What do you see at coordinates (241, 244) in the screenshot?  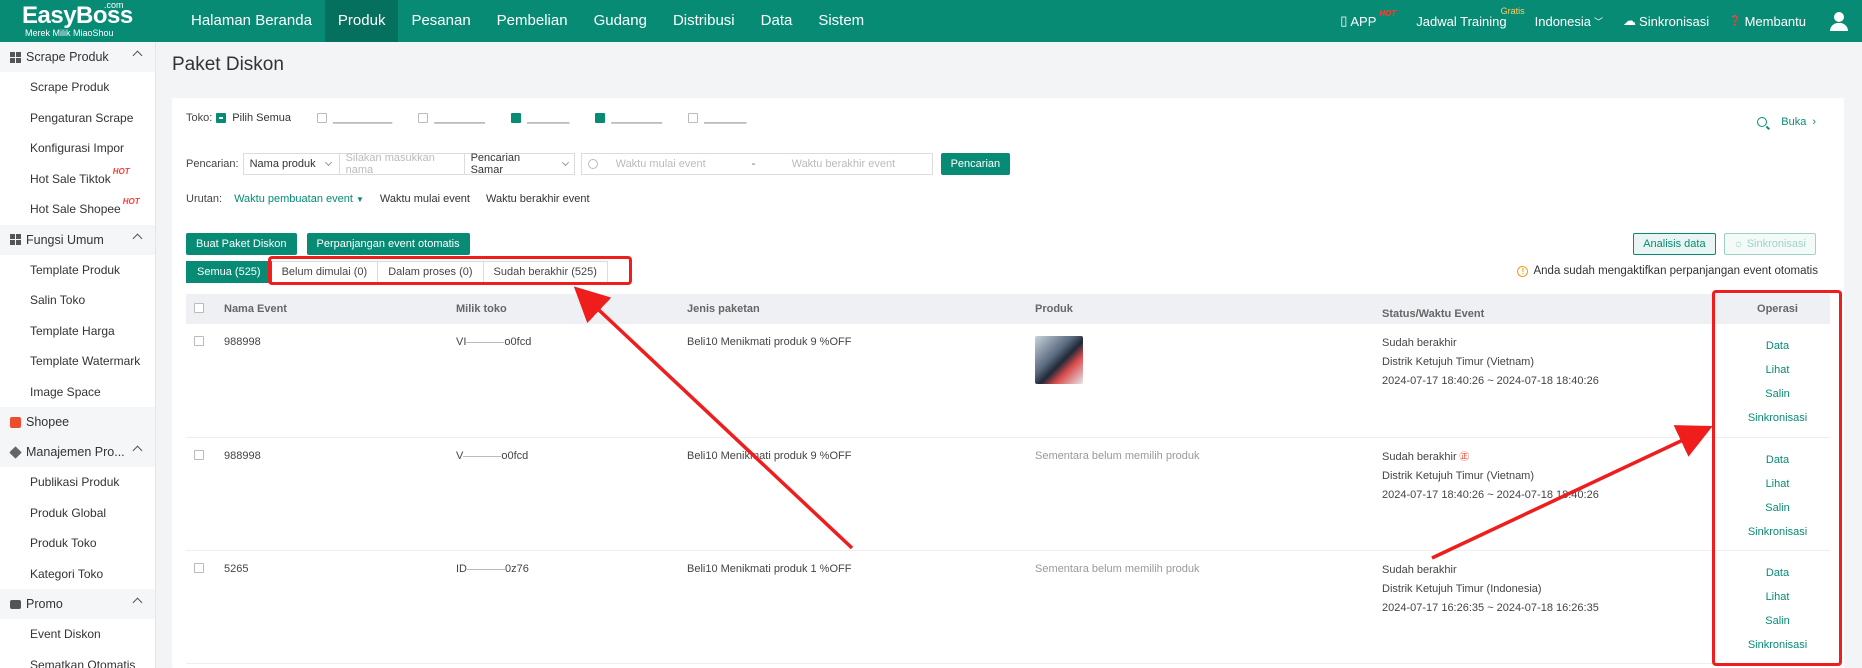 I see `create-discount-package-button: Buat Paket Diskon` at bounding box center [241, 244].